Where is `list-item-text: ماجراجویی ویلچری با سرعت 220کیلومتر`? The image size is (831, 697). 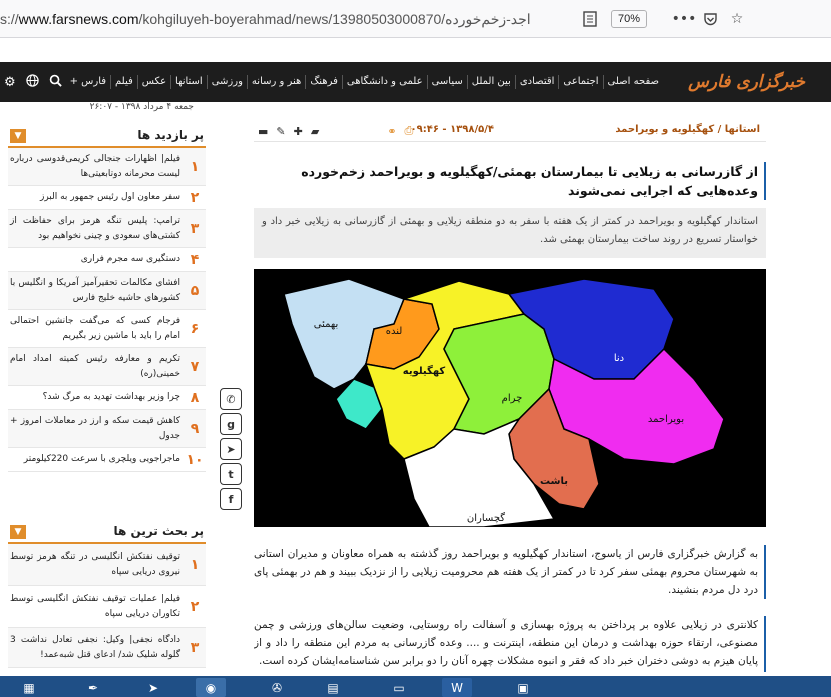
list-item-text: ماجراجویی ویلچری با سرعت 220کیلومتر is located at coordinates (96, 459).